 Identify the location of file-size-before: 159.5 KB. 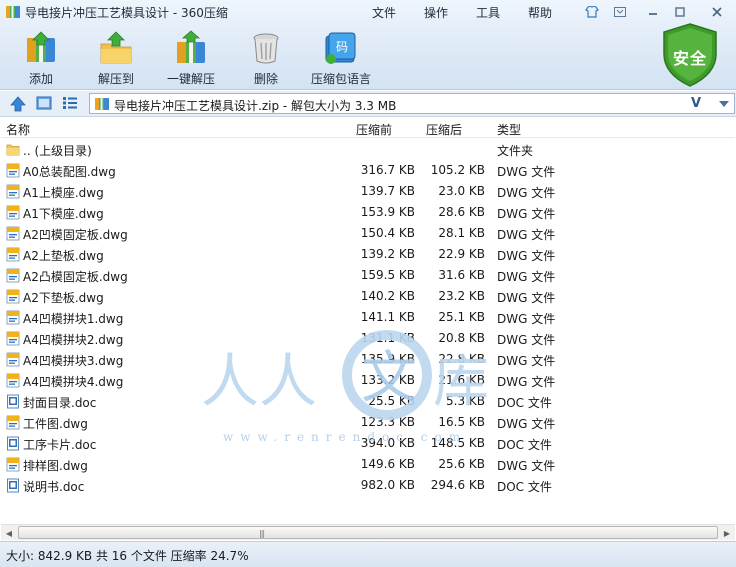
(387, 275).